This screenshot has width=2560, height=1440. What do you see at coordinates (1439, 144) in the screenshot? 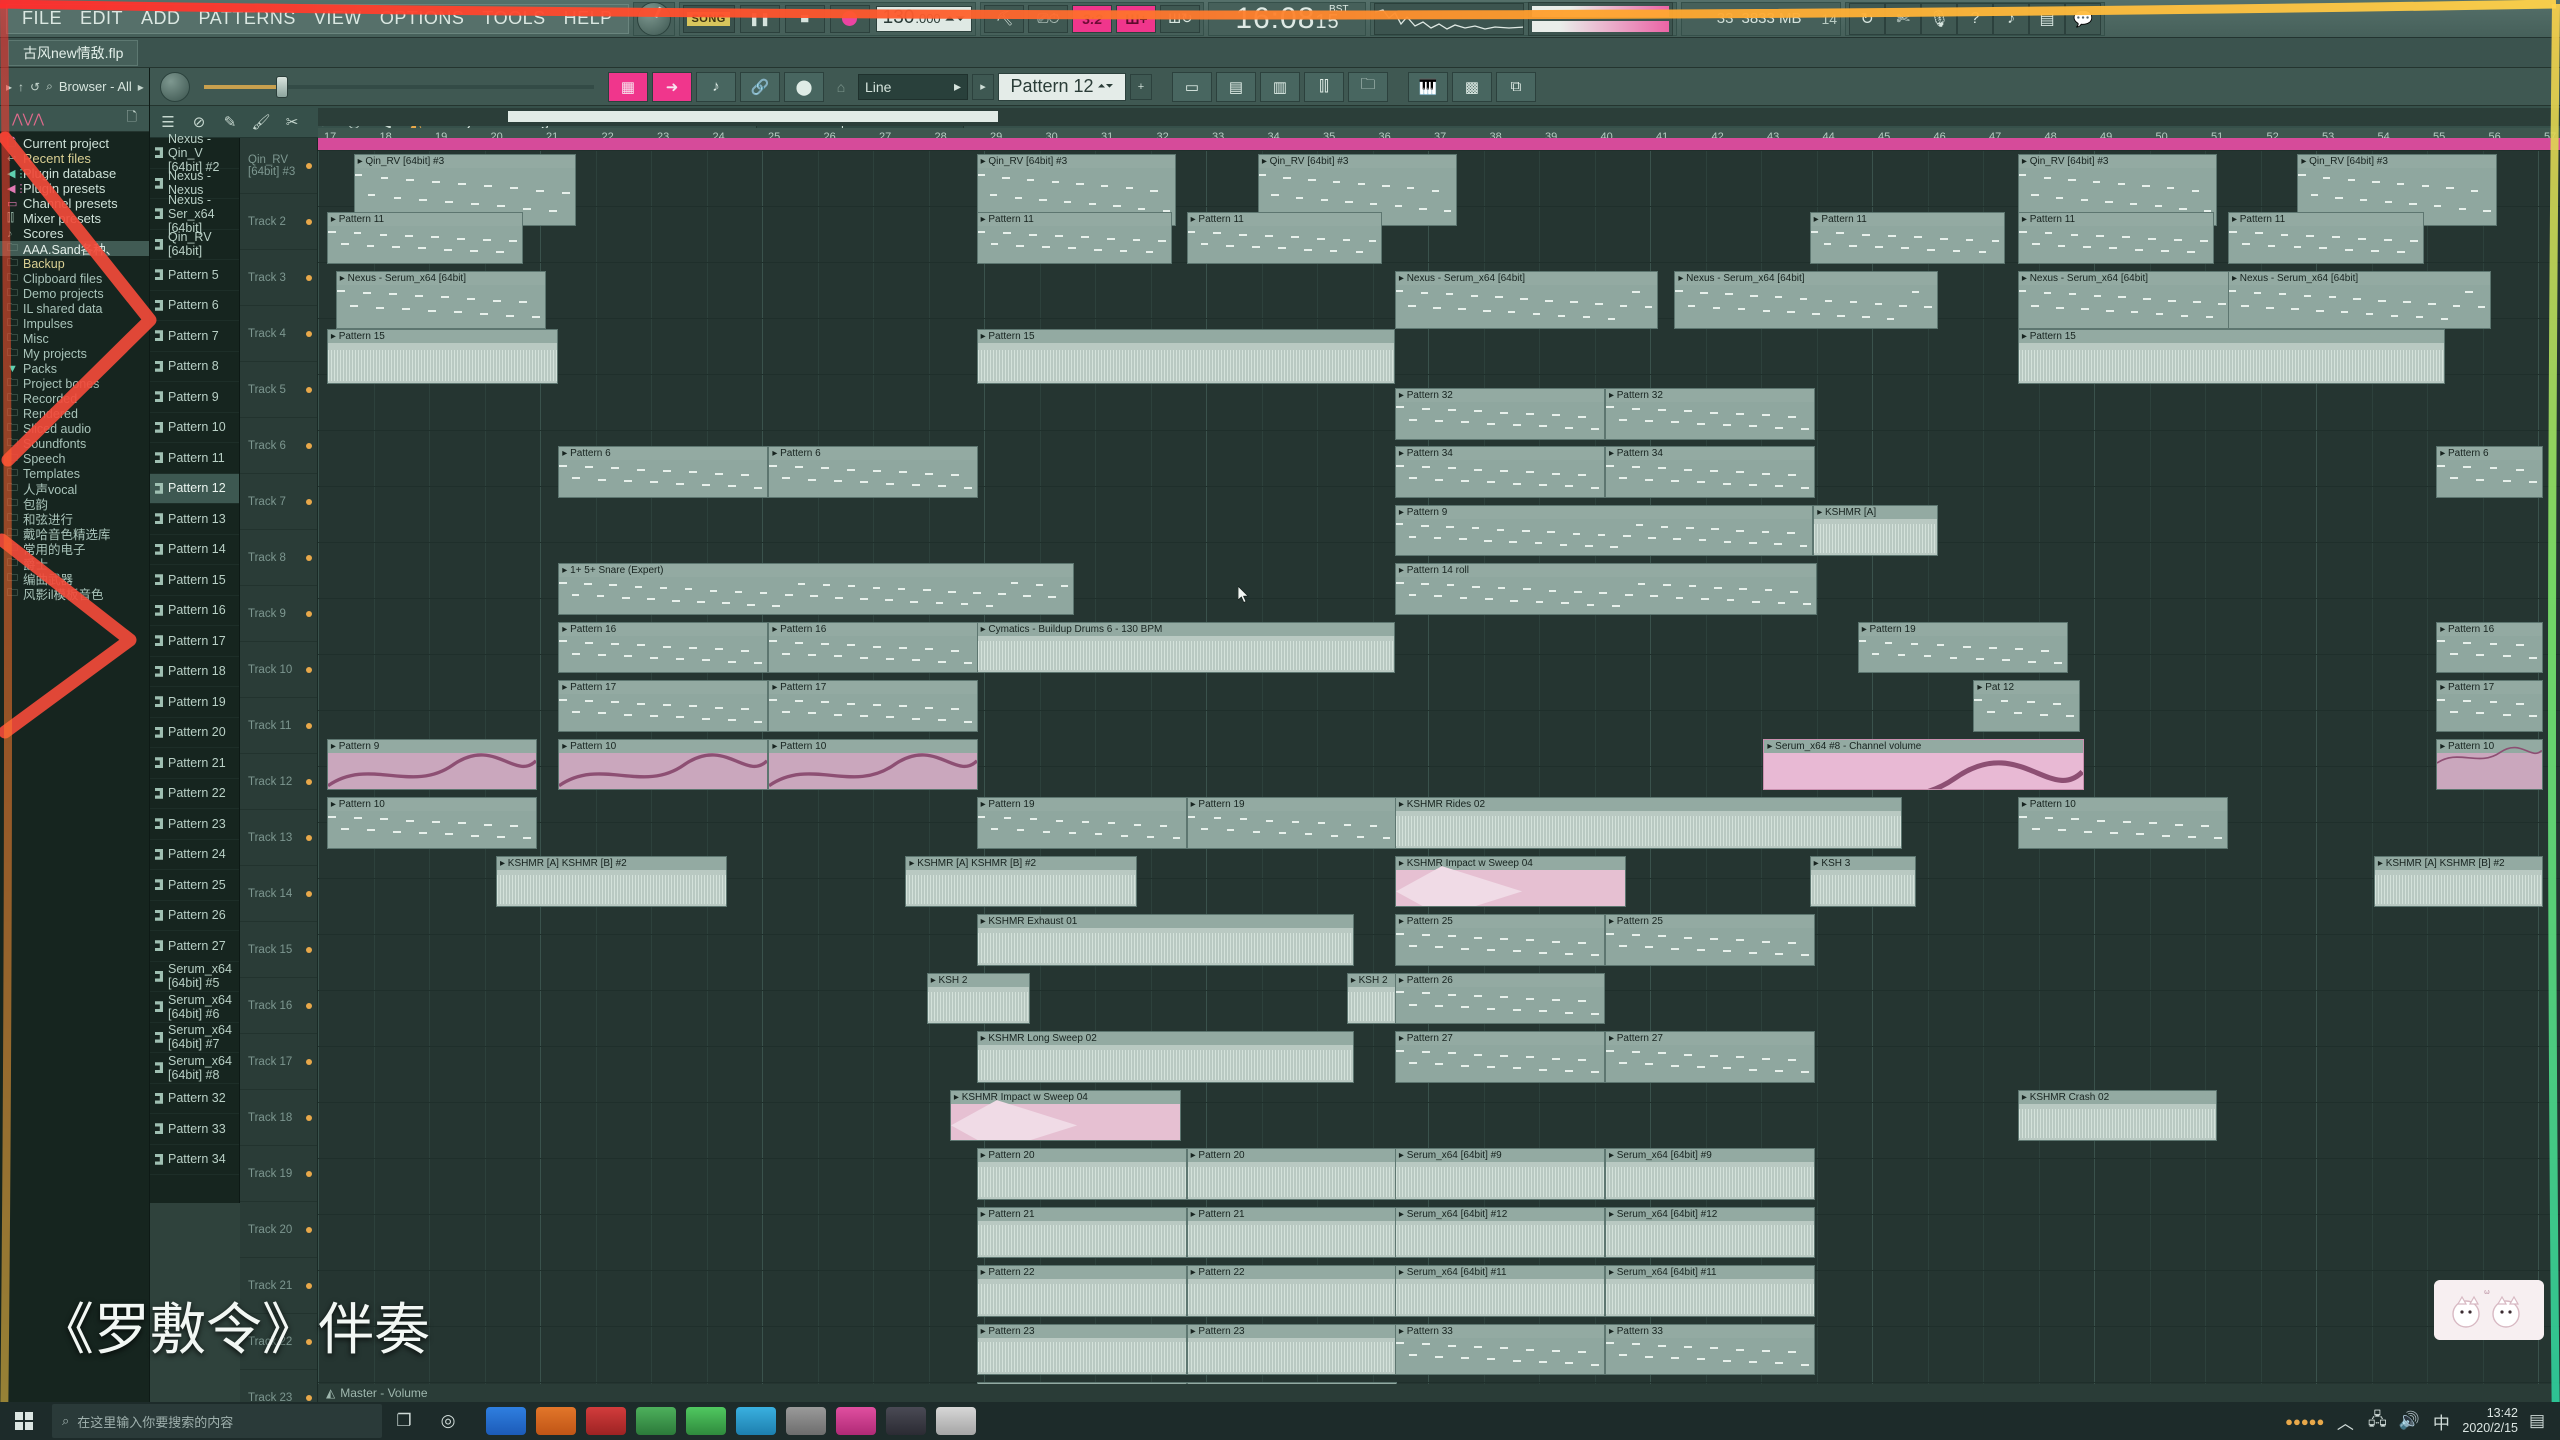
I see `song-position-bar` at bounding box center [1439, 144].